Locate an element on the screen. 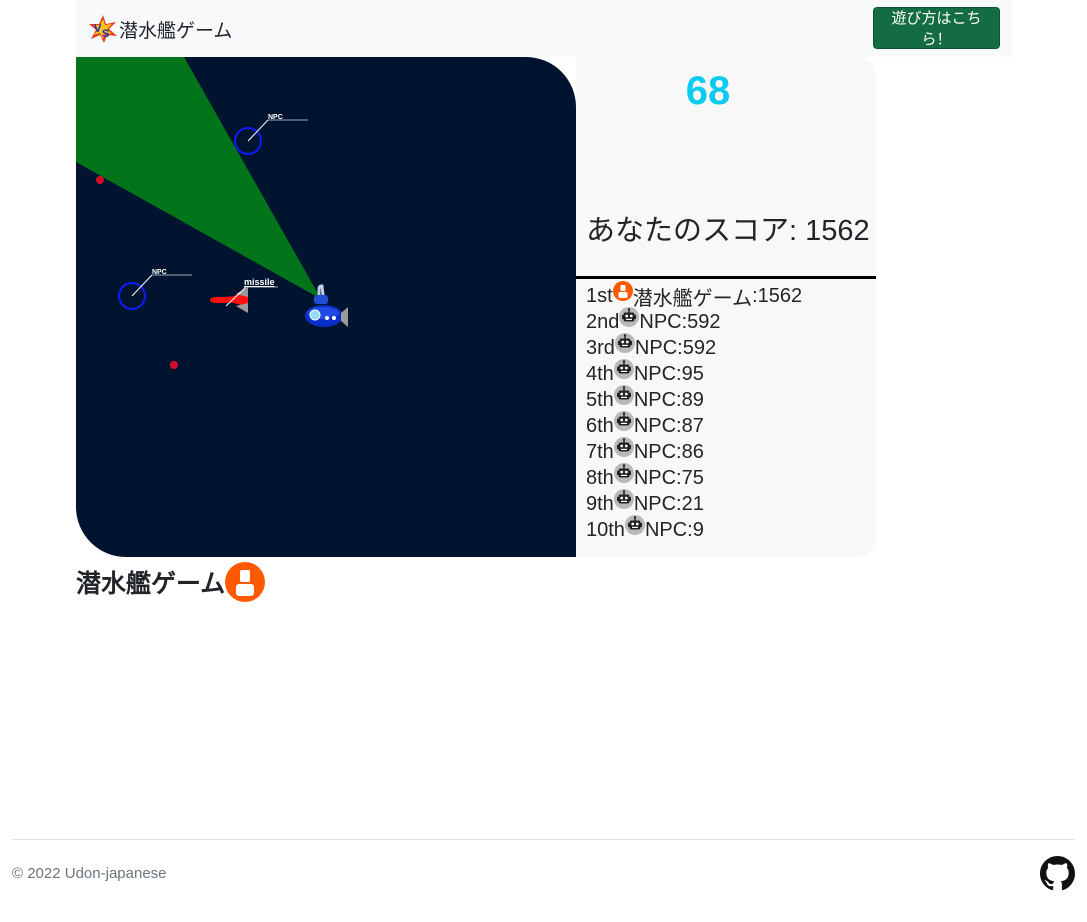 This screenshot has width=1087, height=922. player-info: 潜水艦ゲーム is located at coordinates (171, 582).